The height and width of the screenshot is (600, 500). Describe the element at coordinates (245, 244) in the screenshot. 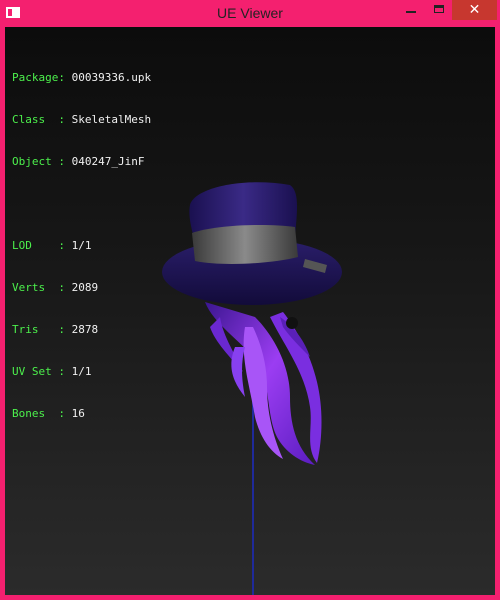

I see `hat-band` at that location.